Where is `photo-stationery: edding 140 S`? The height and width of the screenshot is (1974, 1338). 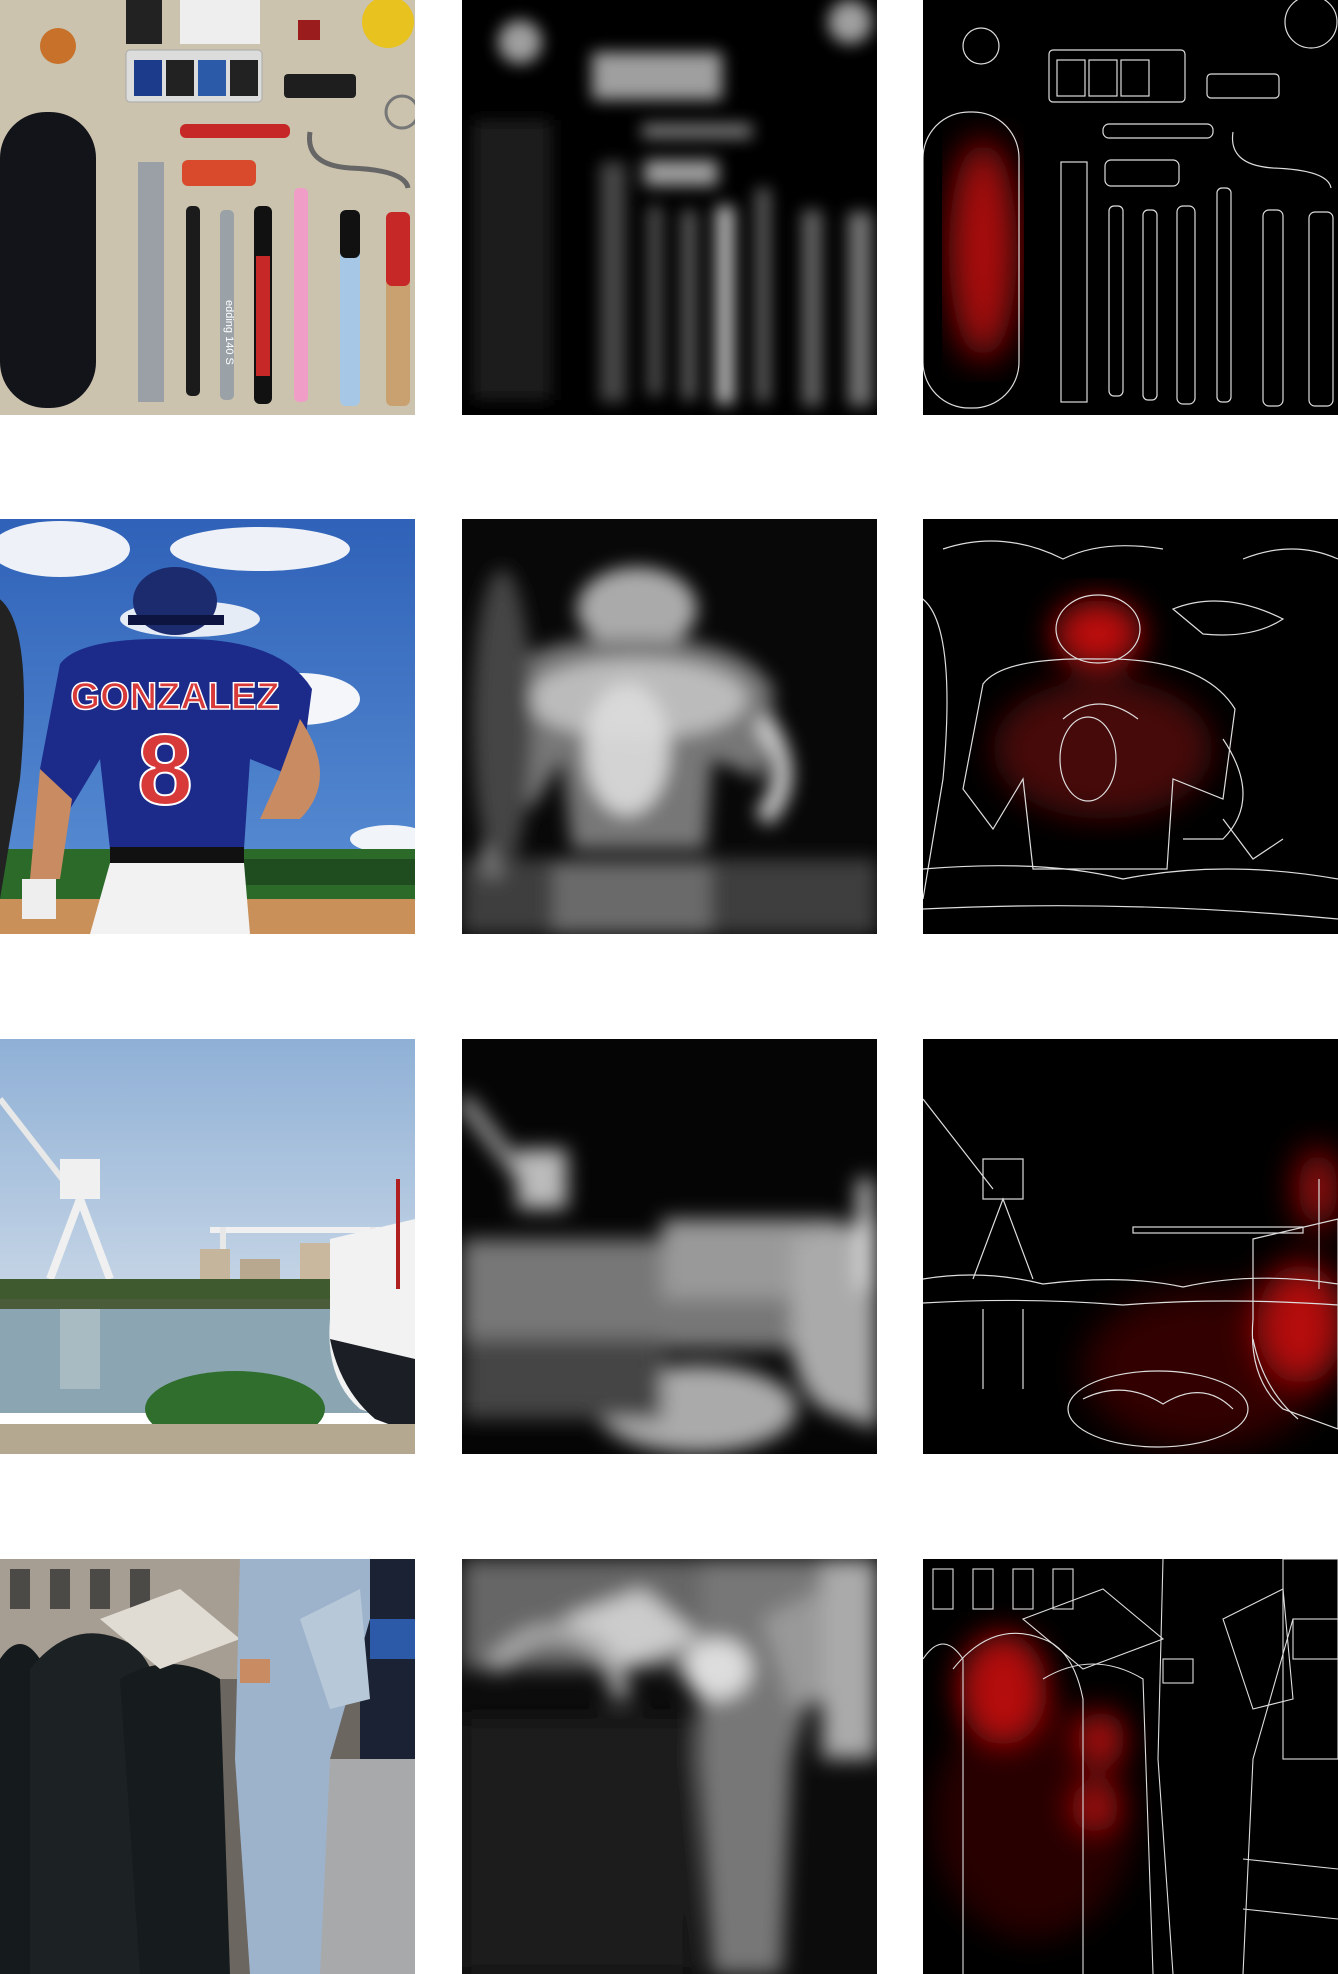
photo-stationery: edding 140 S is located at coordinates (207, 207).